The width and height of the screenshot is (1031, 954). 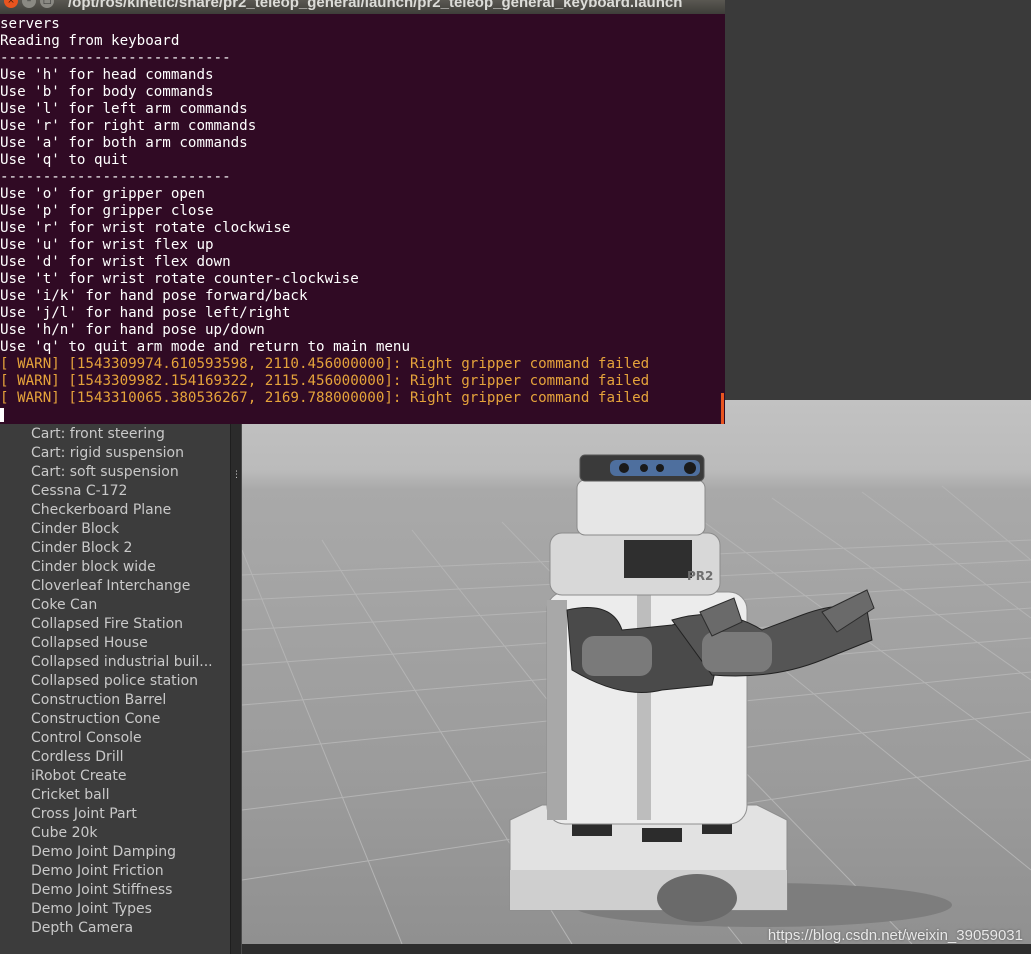 What do you see at coordinates (126, 529) in the screenshot?
I see `model-list-item: Cinder Block` at bounding box center [126, 529].